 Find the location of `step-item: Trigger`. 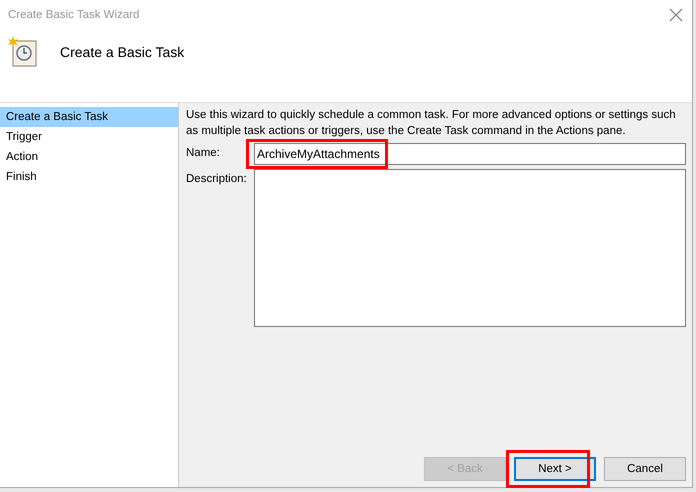

step-item: Trigger is located at coordinates (89, 137).